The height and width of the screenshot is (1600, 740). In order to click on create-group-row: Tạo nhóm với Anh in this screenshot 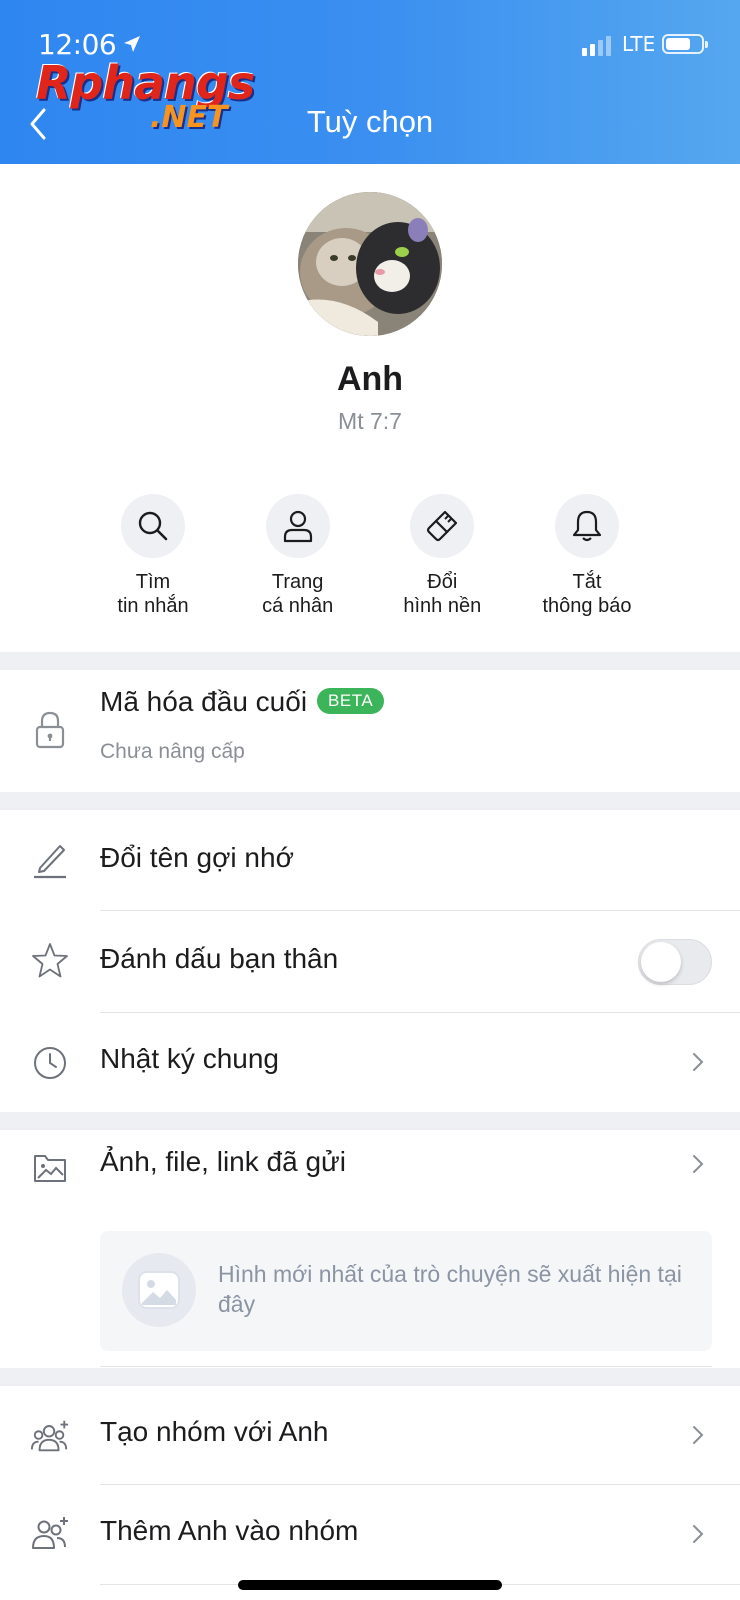, I will do `click(370, 1435)`.